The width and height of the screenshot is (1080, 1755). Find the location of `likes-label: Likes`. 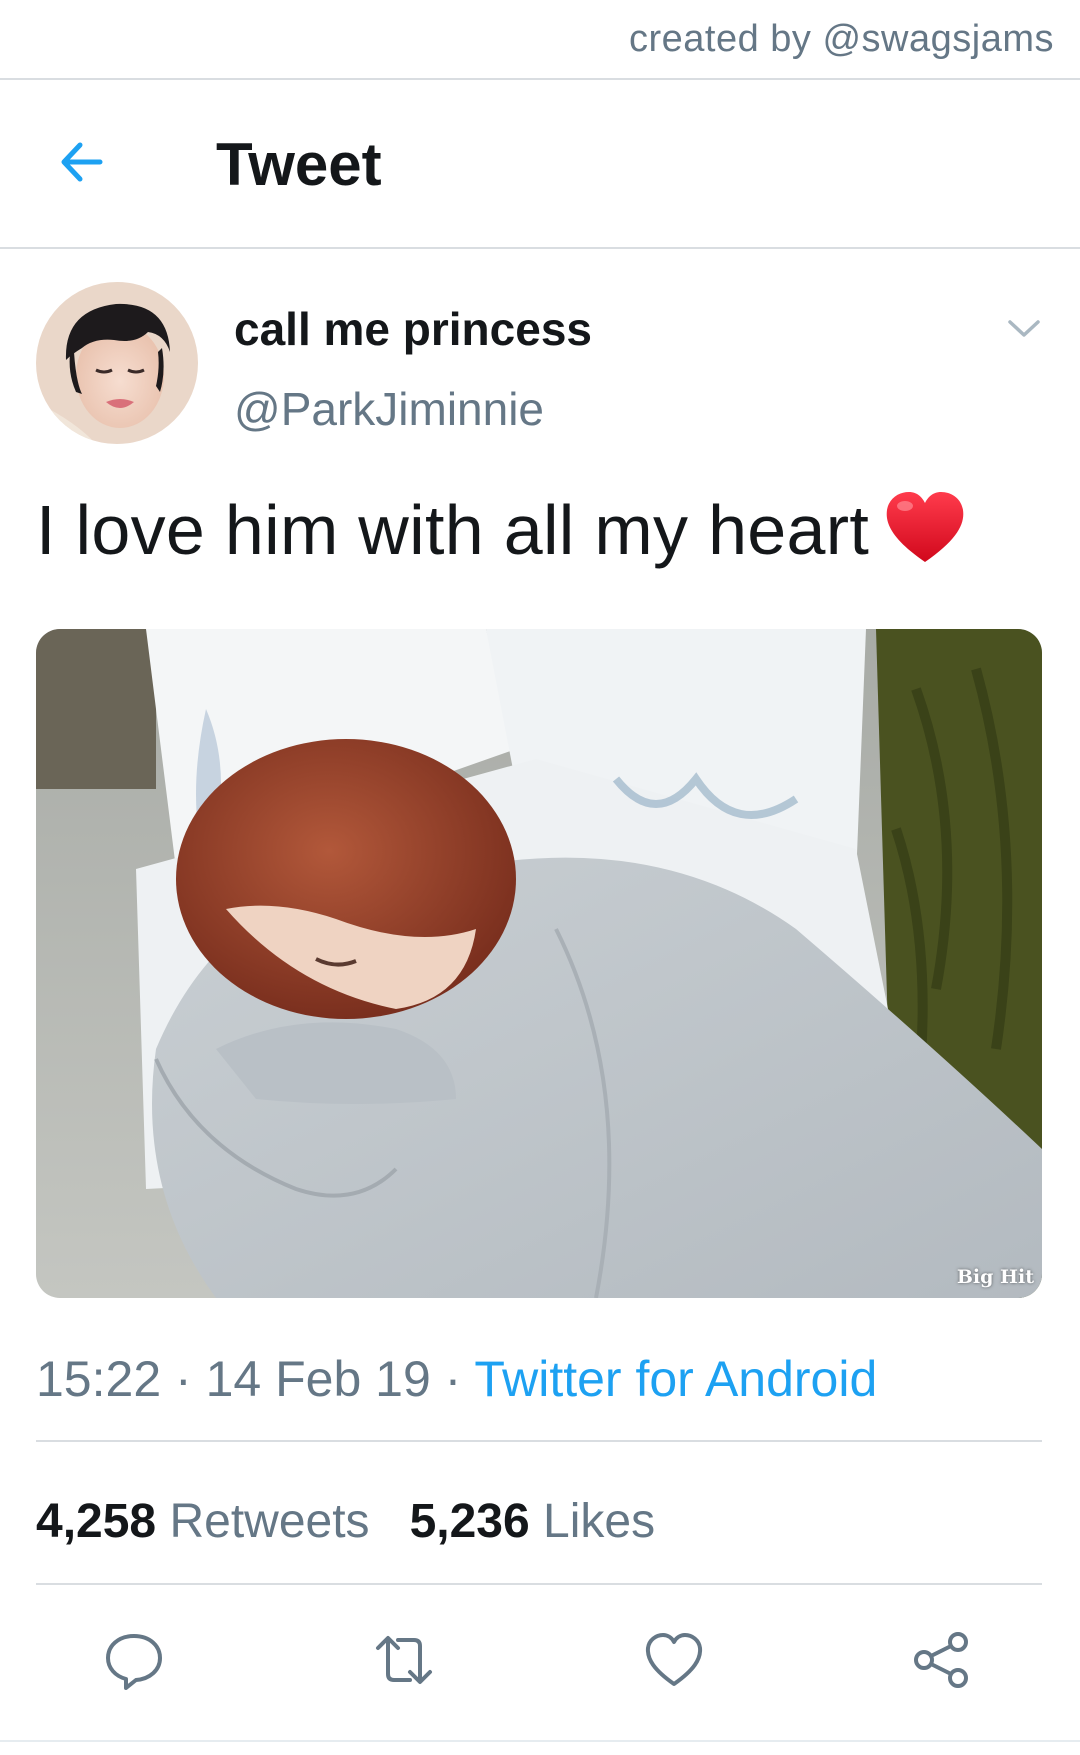

likes-label: Likes is located at coordinates (599, 1521).